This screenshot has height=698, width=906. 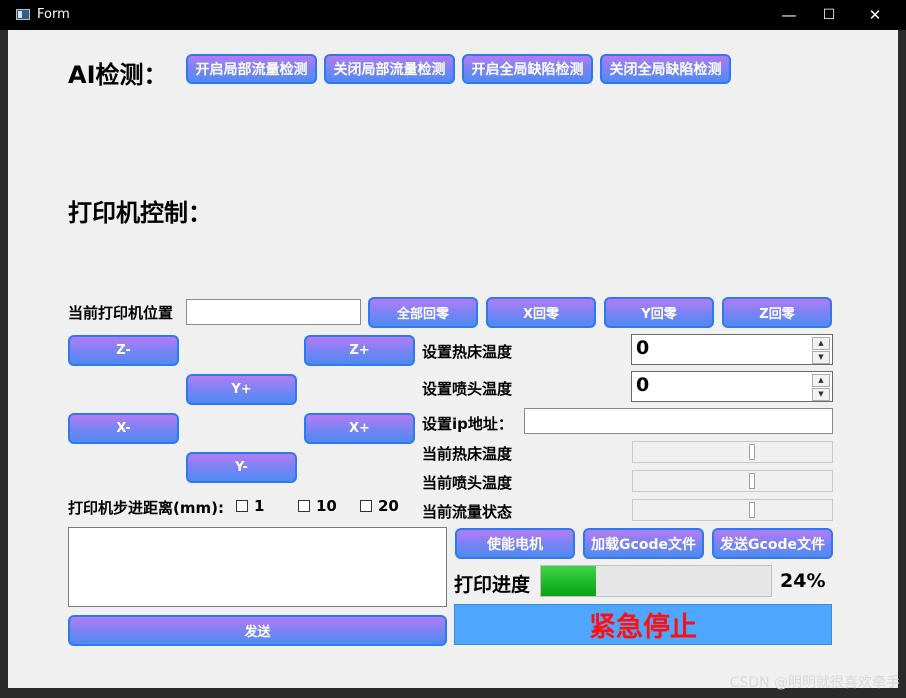 What do you see at coordinates (732, 481) in the screenshot?
I see `current-nozzle-slider` at bounding box center [732, 481].